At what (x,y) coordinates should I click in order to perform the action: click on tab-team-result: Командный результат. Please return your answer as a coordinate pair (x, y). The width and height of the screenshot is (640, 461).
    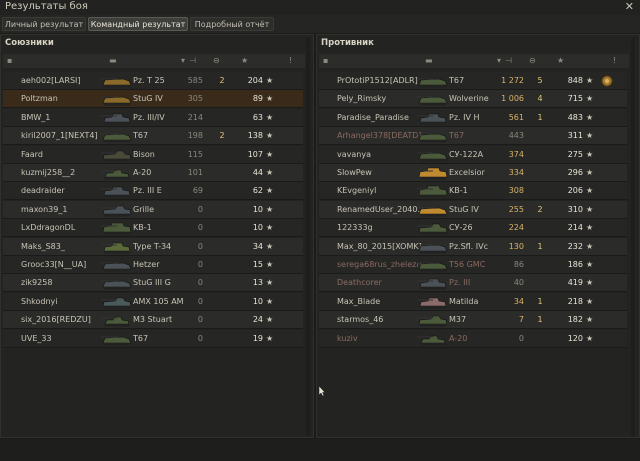
    Looking at the image, I should click on (138, 24).